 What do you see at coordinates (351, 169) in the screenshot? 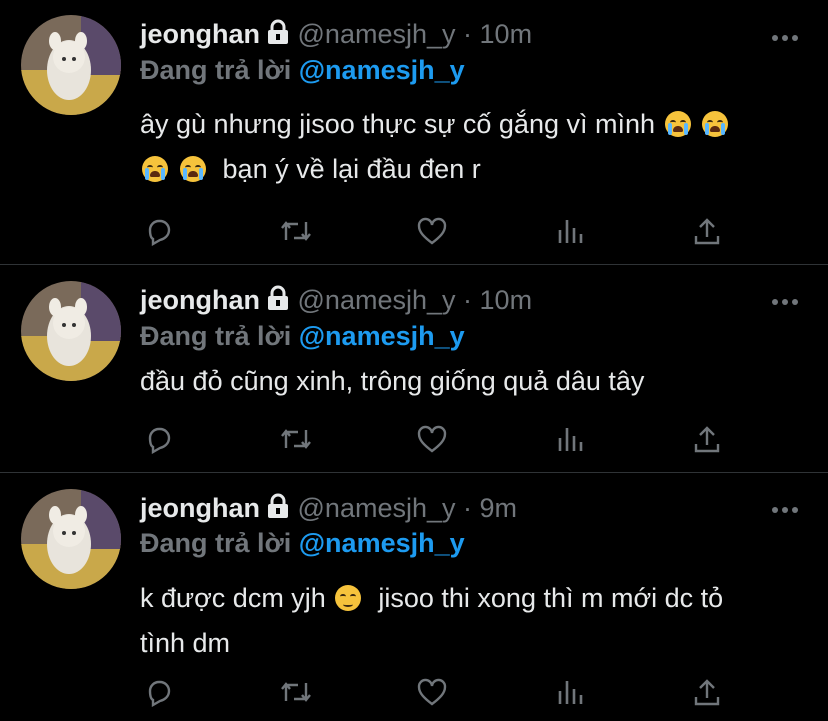
I see `tweet-text-line: bạn ý về lại đầu đen r` at bounding box center [351, 169].